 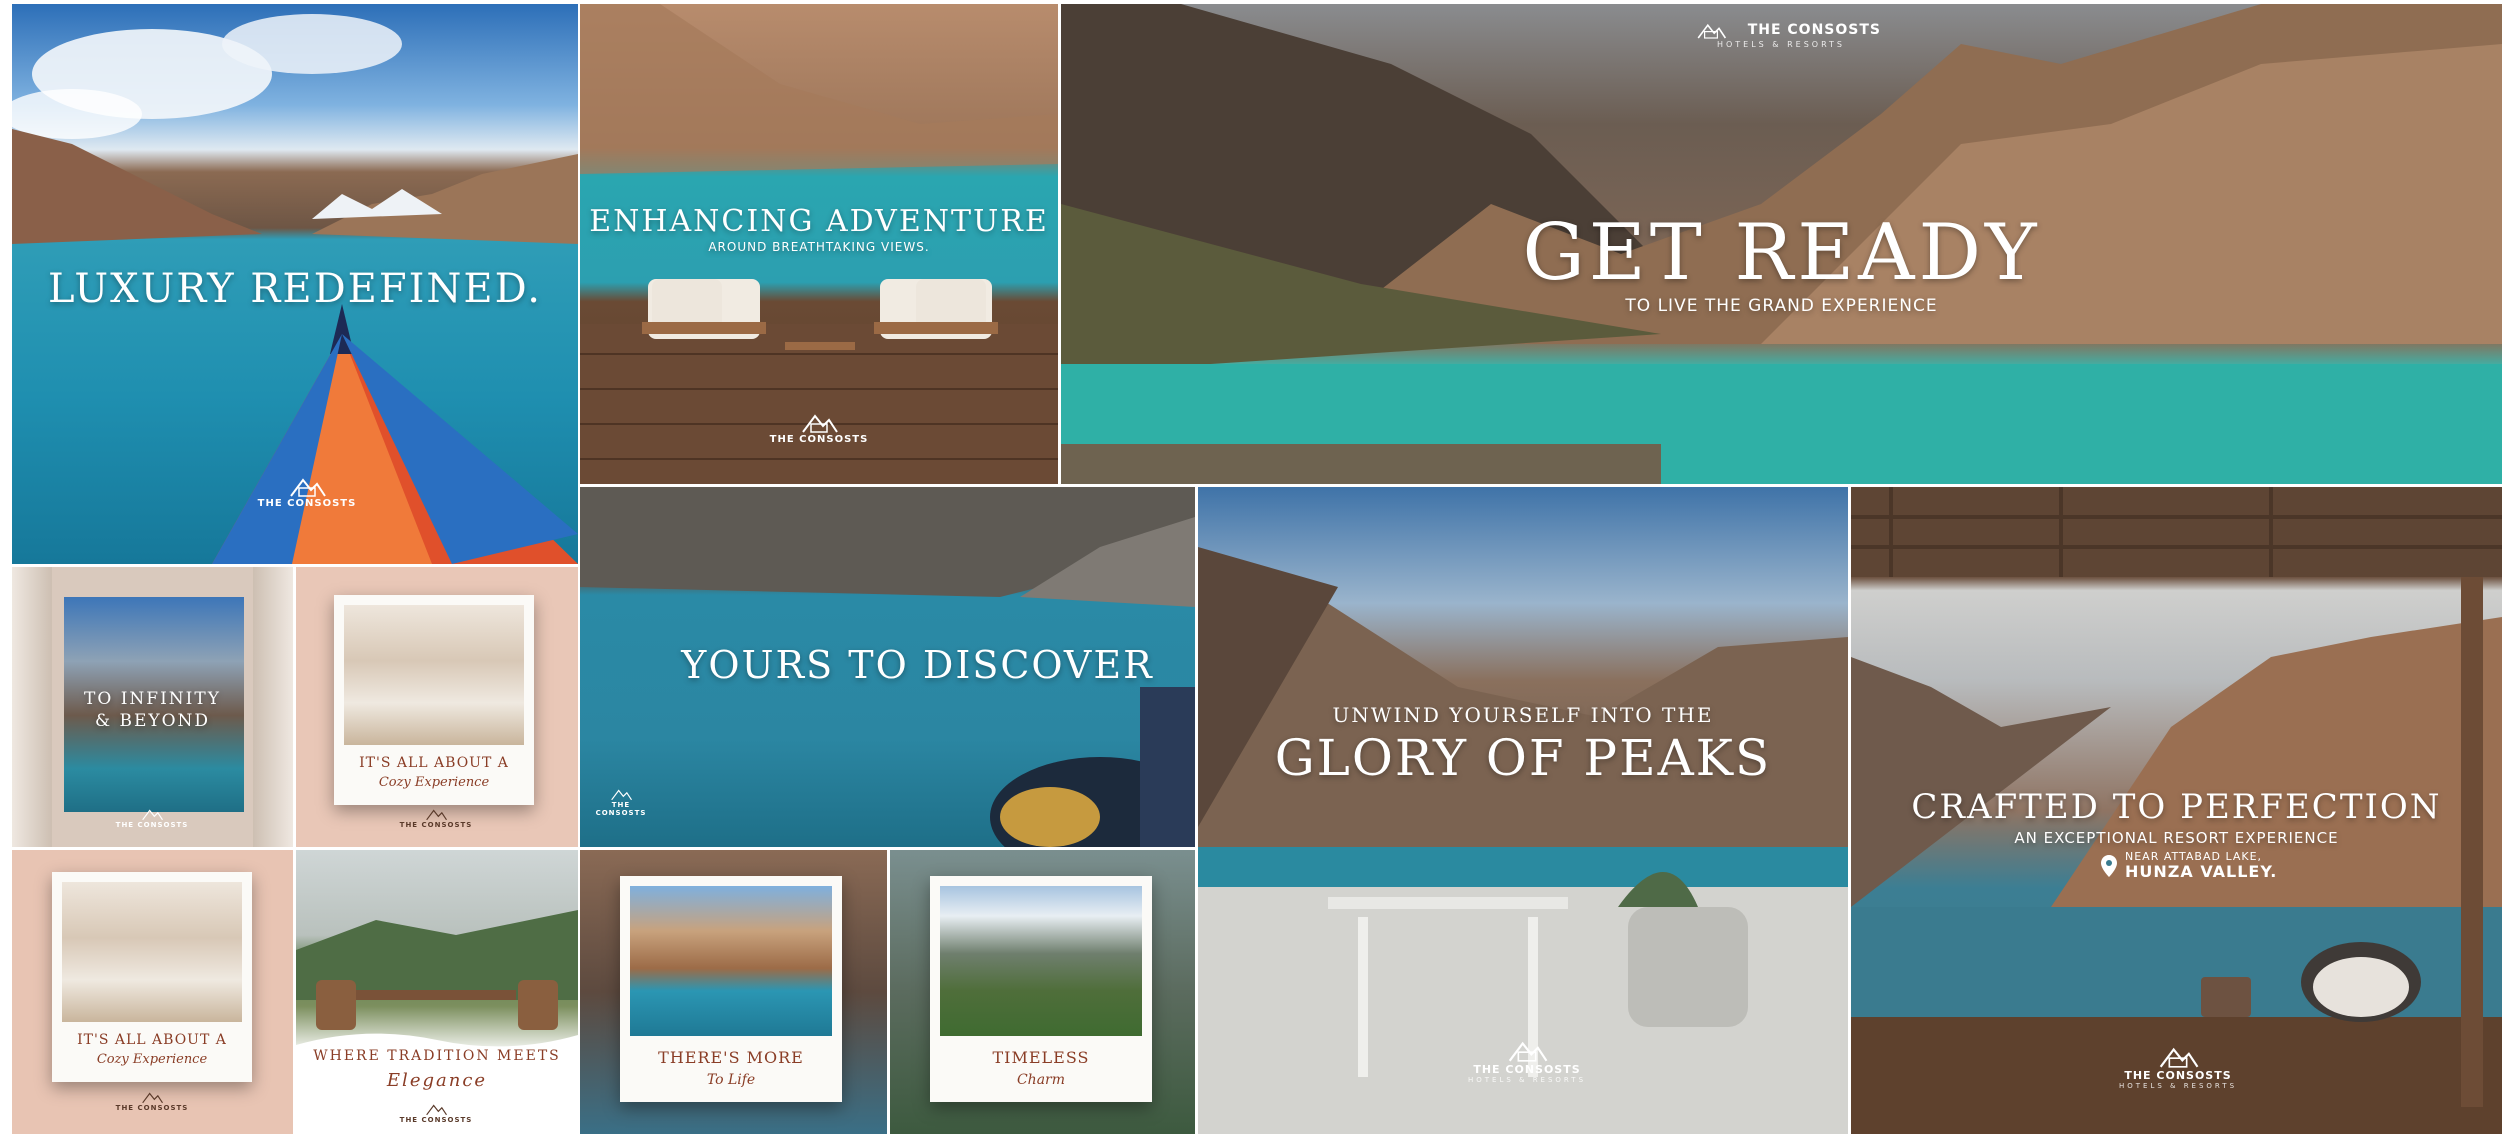 I want to click on polaroid-frame: THERE'S MORE To Life, so click(x=731, y=989).